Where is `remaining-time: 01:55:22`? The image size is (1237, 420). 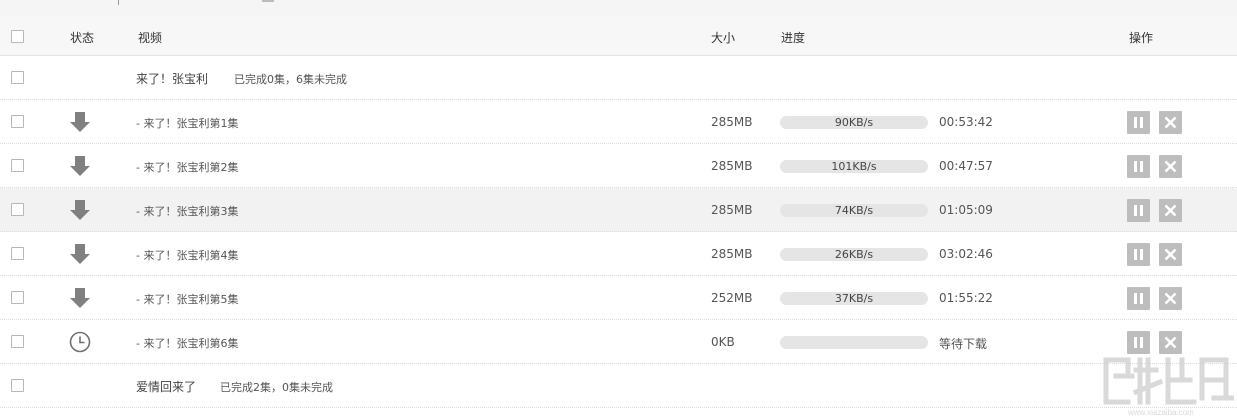 remaining-time: 01:55:22 is located at coordinates (966, 298).